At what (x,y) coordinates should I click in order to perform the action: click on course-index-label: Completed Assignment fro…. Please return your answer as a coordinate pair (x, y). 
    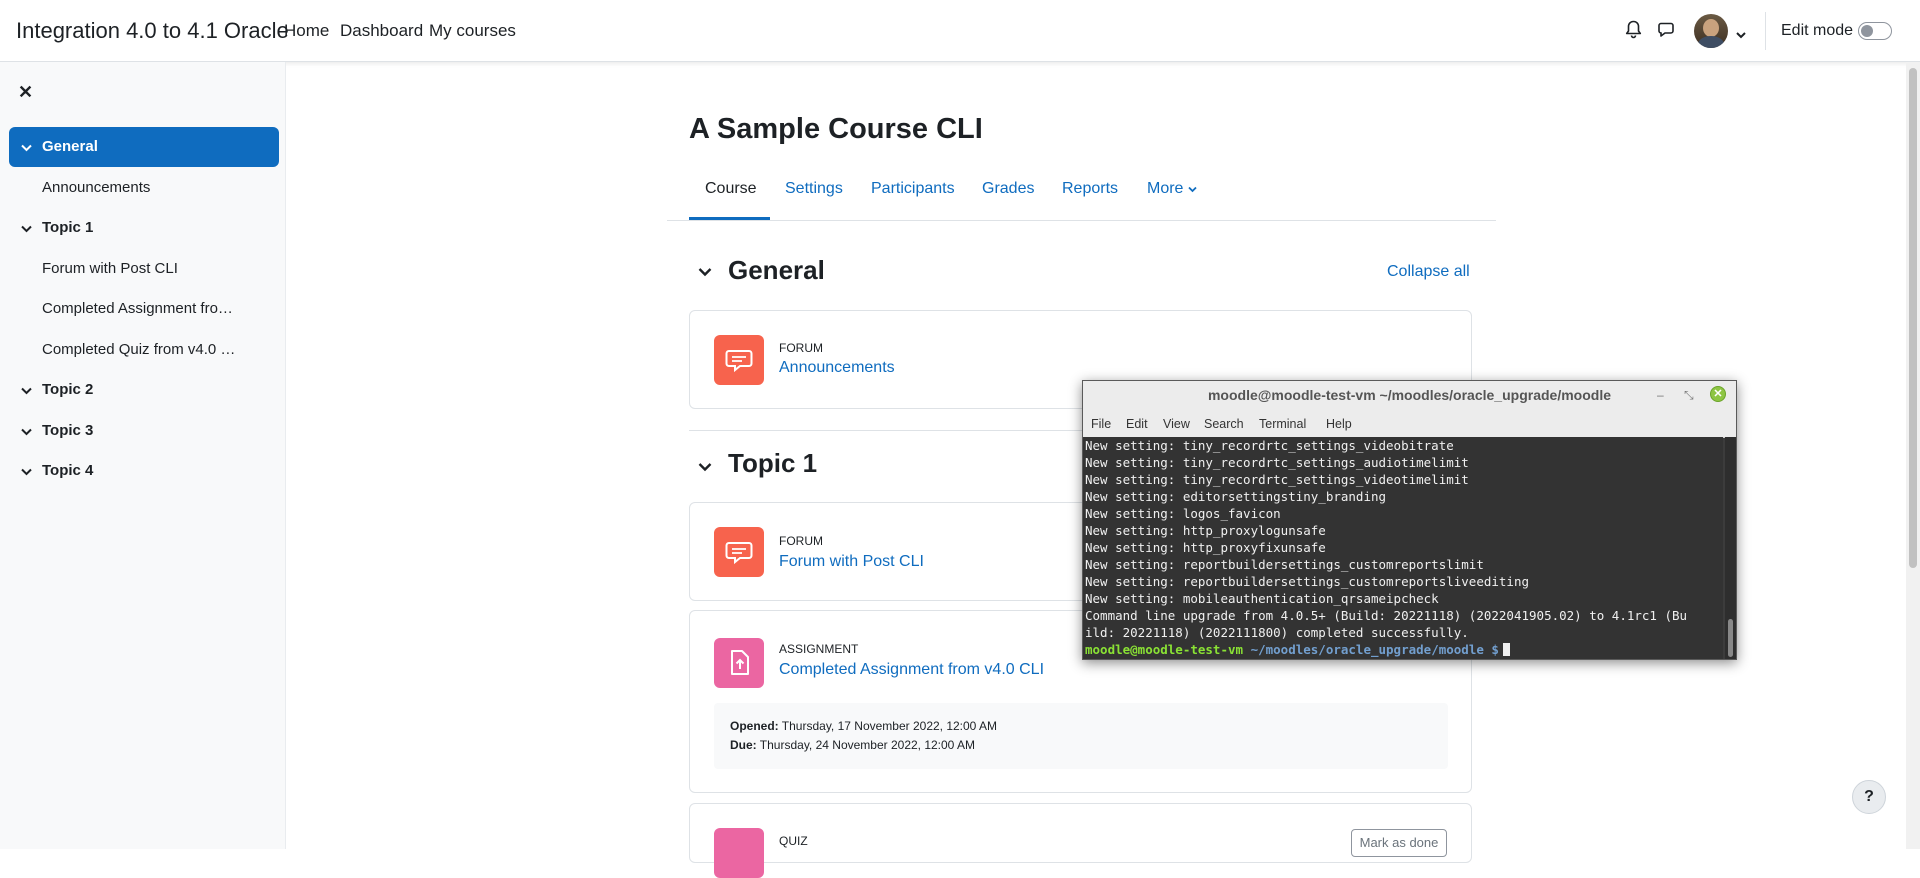
    Looking at the image, I should click on (137, 308).